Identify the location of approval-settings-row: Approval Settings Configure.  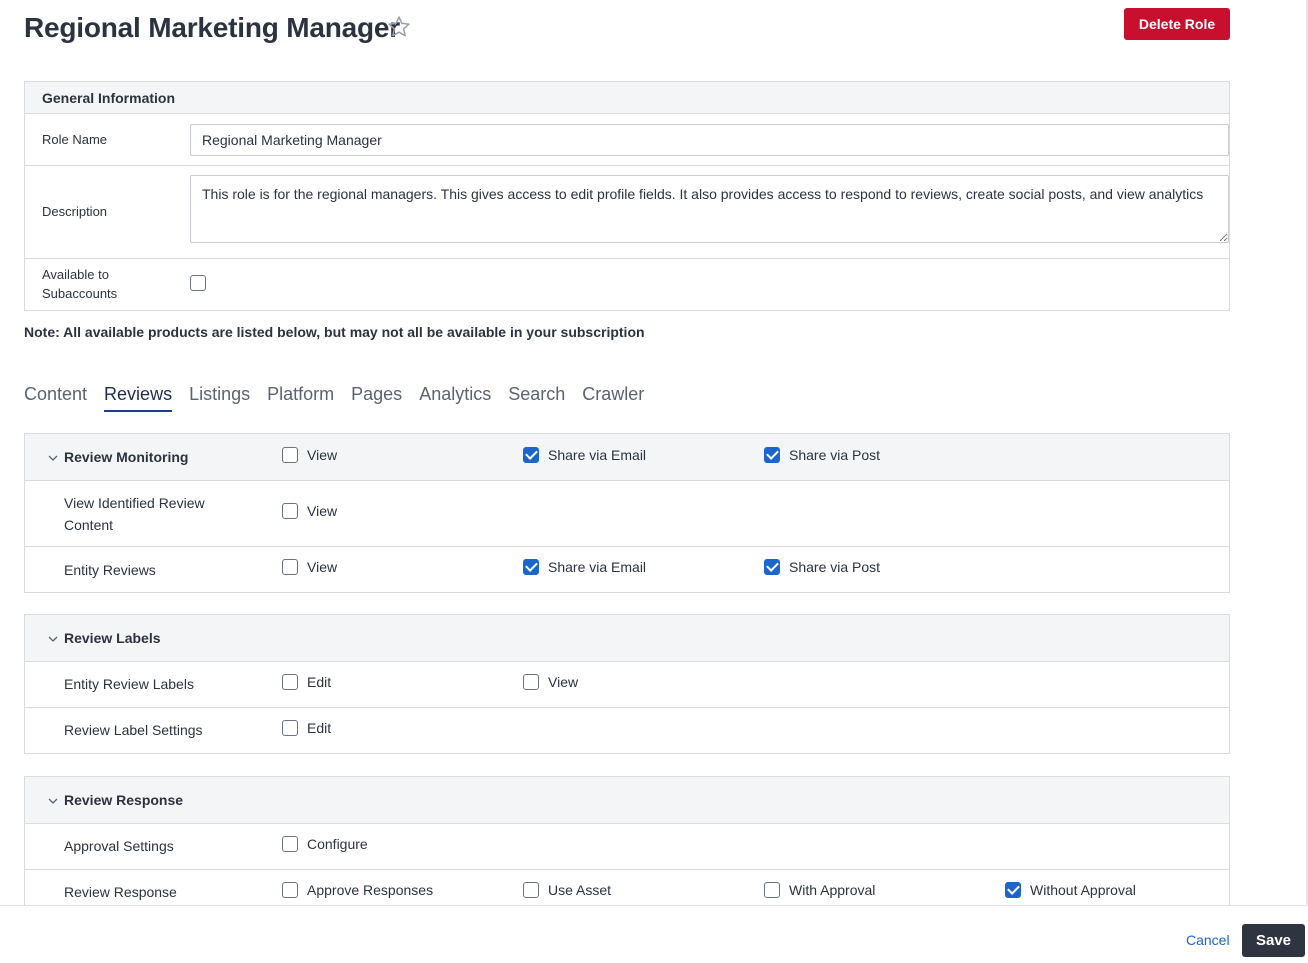
(627, 847).